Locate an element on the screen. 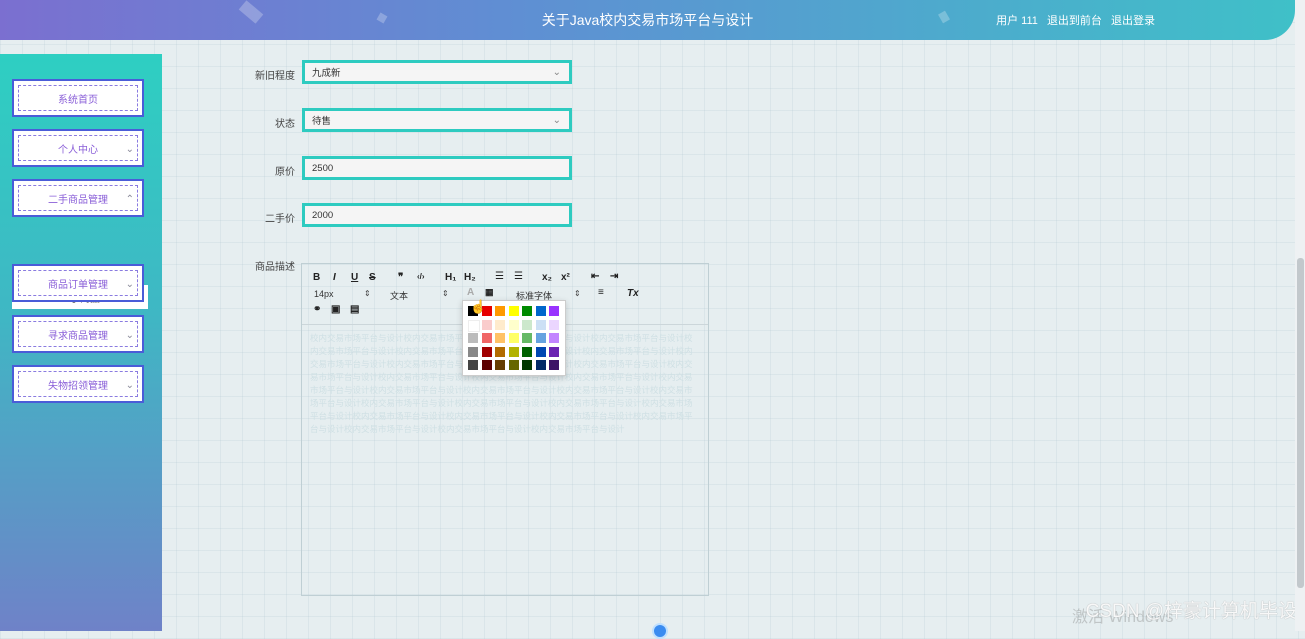 The width and height of the screenshot is (1305, 639). ordered-list-icon: ☰ is located at coordinates (499, 276).